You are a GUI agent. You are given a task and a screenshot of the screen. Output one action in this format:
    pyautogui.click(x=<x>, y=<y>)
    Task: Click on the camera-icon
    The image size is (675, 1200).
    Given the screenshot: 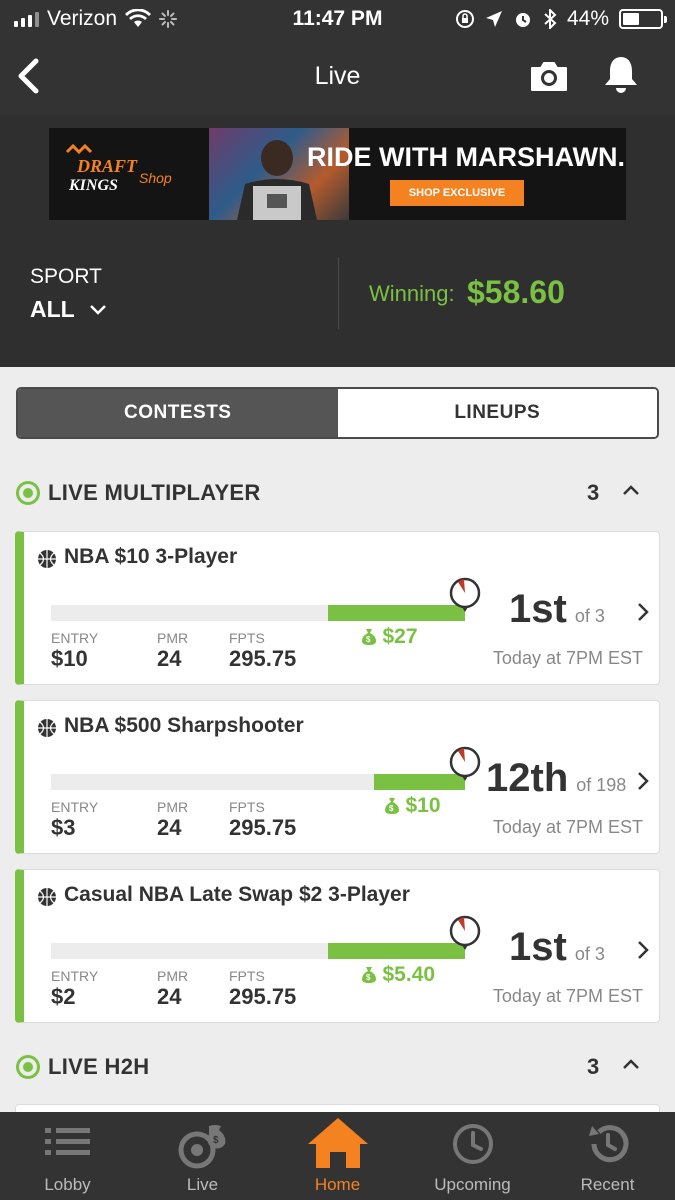 What is the action you would take?
    pyautogui.click(x=549, y=76)
    